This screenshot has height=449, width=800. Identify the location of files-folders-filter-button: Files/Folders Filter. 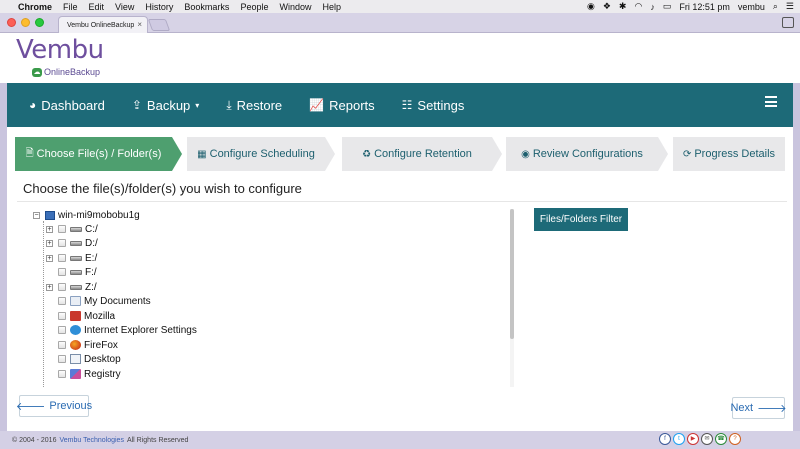
(581, 219).